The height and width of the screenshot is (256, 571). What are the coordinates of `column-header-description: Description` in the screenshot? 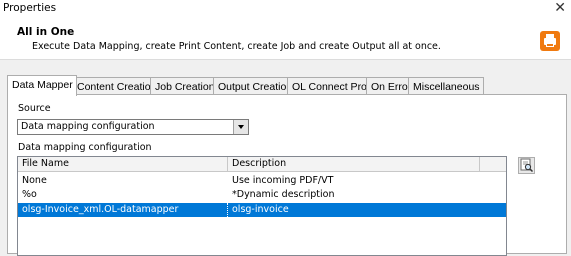 It's located at (354, 164).